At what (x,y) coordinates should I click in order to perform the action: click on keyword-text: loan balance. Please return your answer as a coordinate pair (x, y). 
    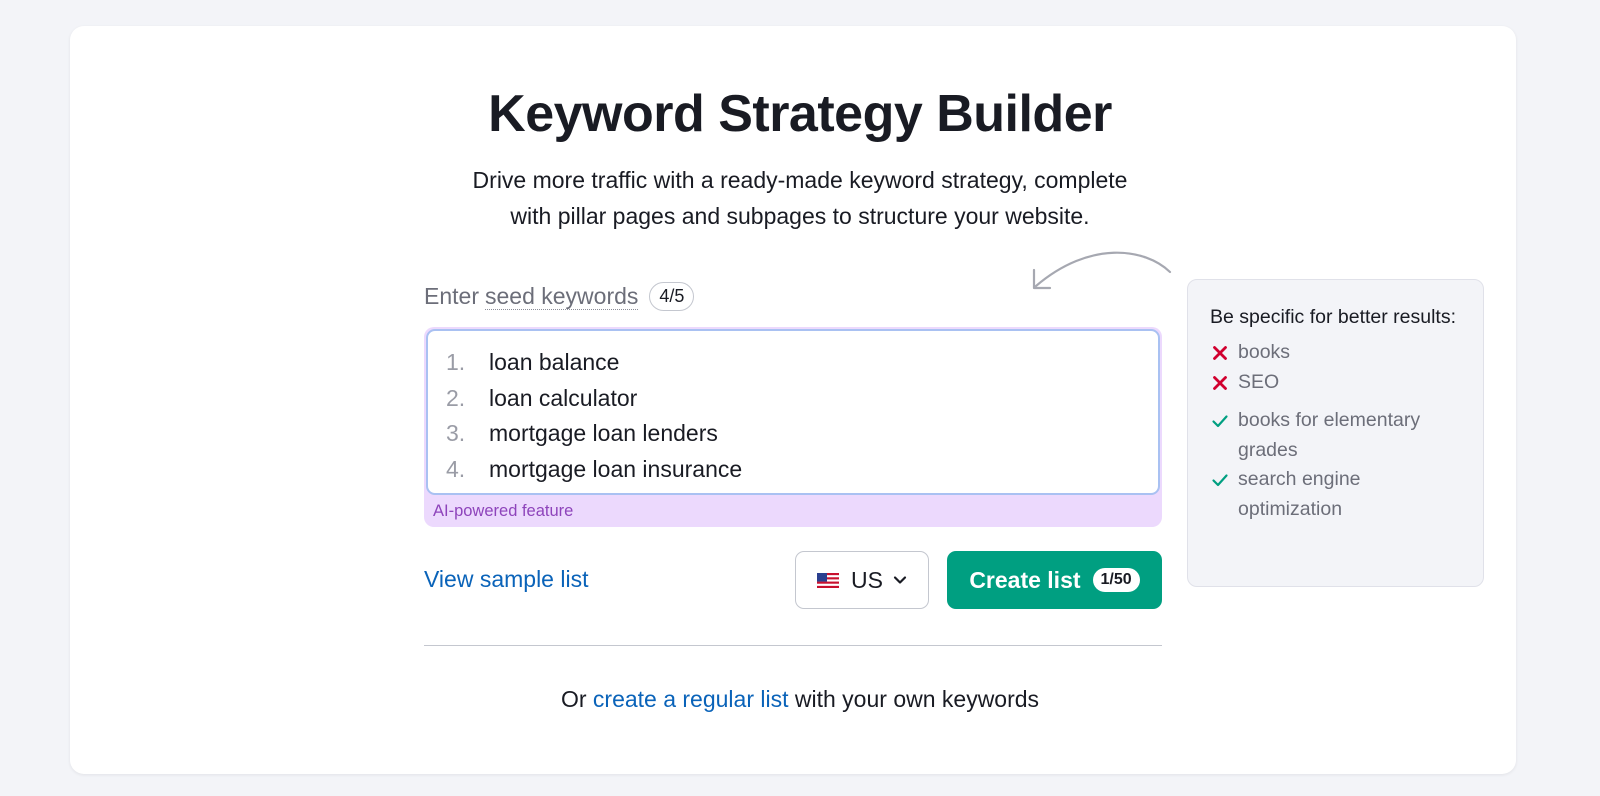
    Looking at the image, I should click on (554, 362).